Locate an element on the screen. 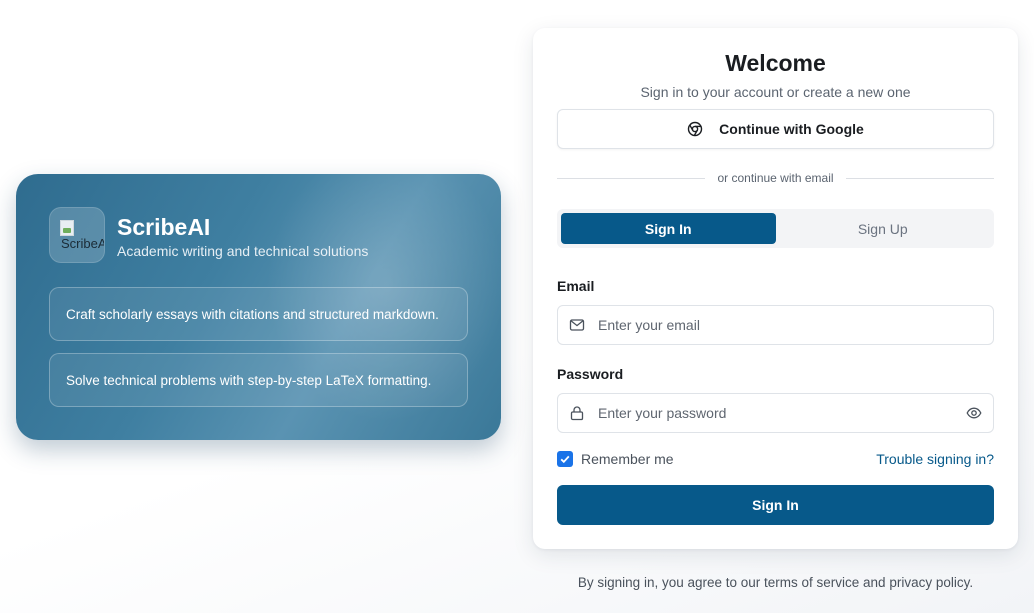 The width and height of the screenshot is (1034, 613). google-signin-label: Continue with Google is located at coordinates (791, 129).